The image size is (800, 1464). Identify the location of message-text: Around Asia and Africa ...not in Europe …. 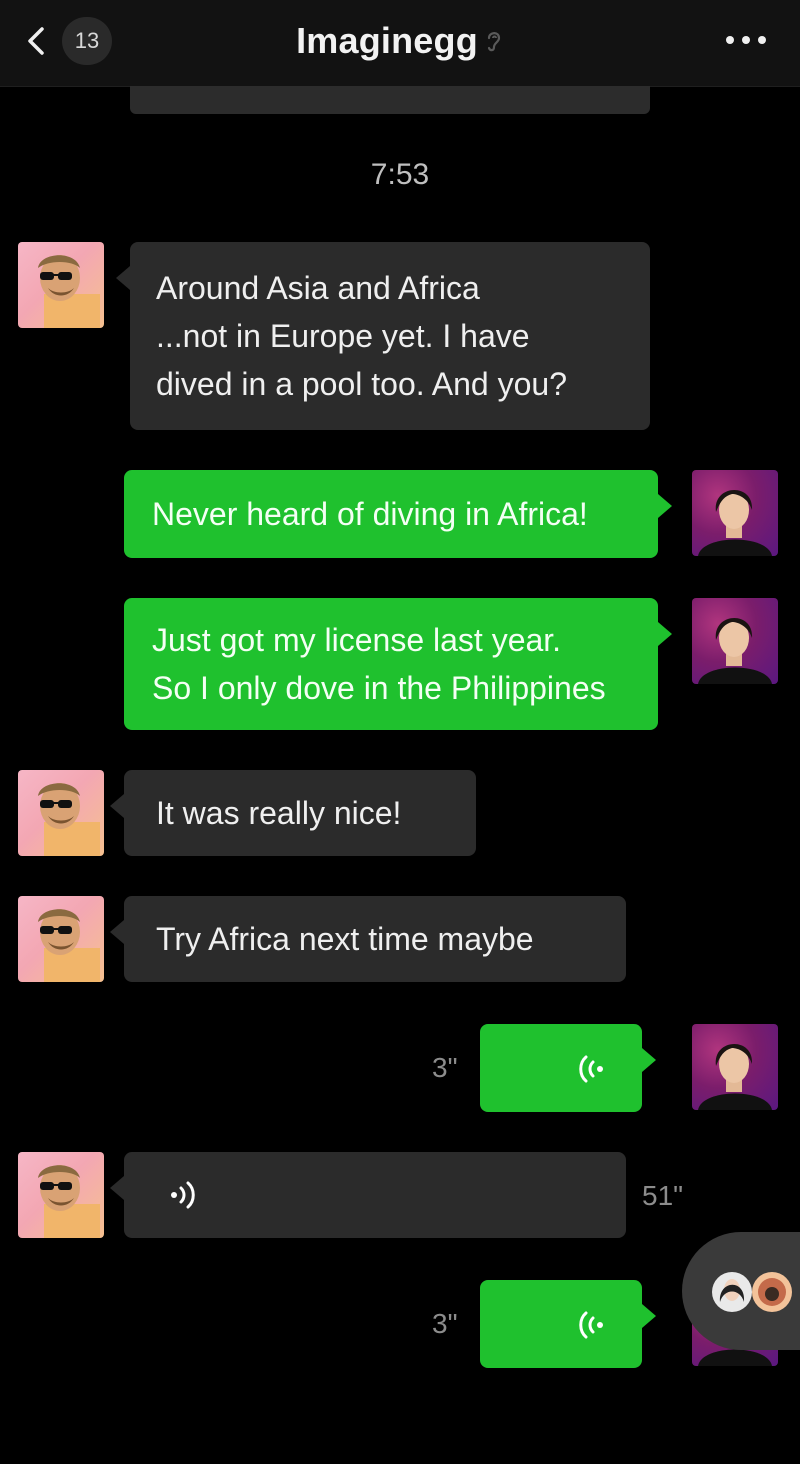
(361, 336).